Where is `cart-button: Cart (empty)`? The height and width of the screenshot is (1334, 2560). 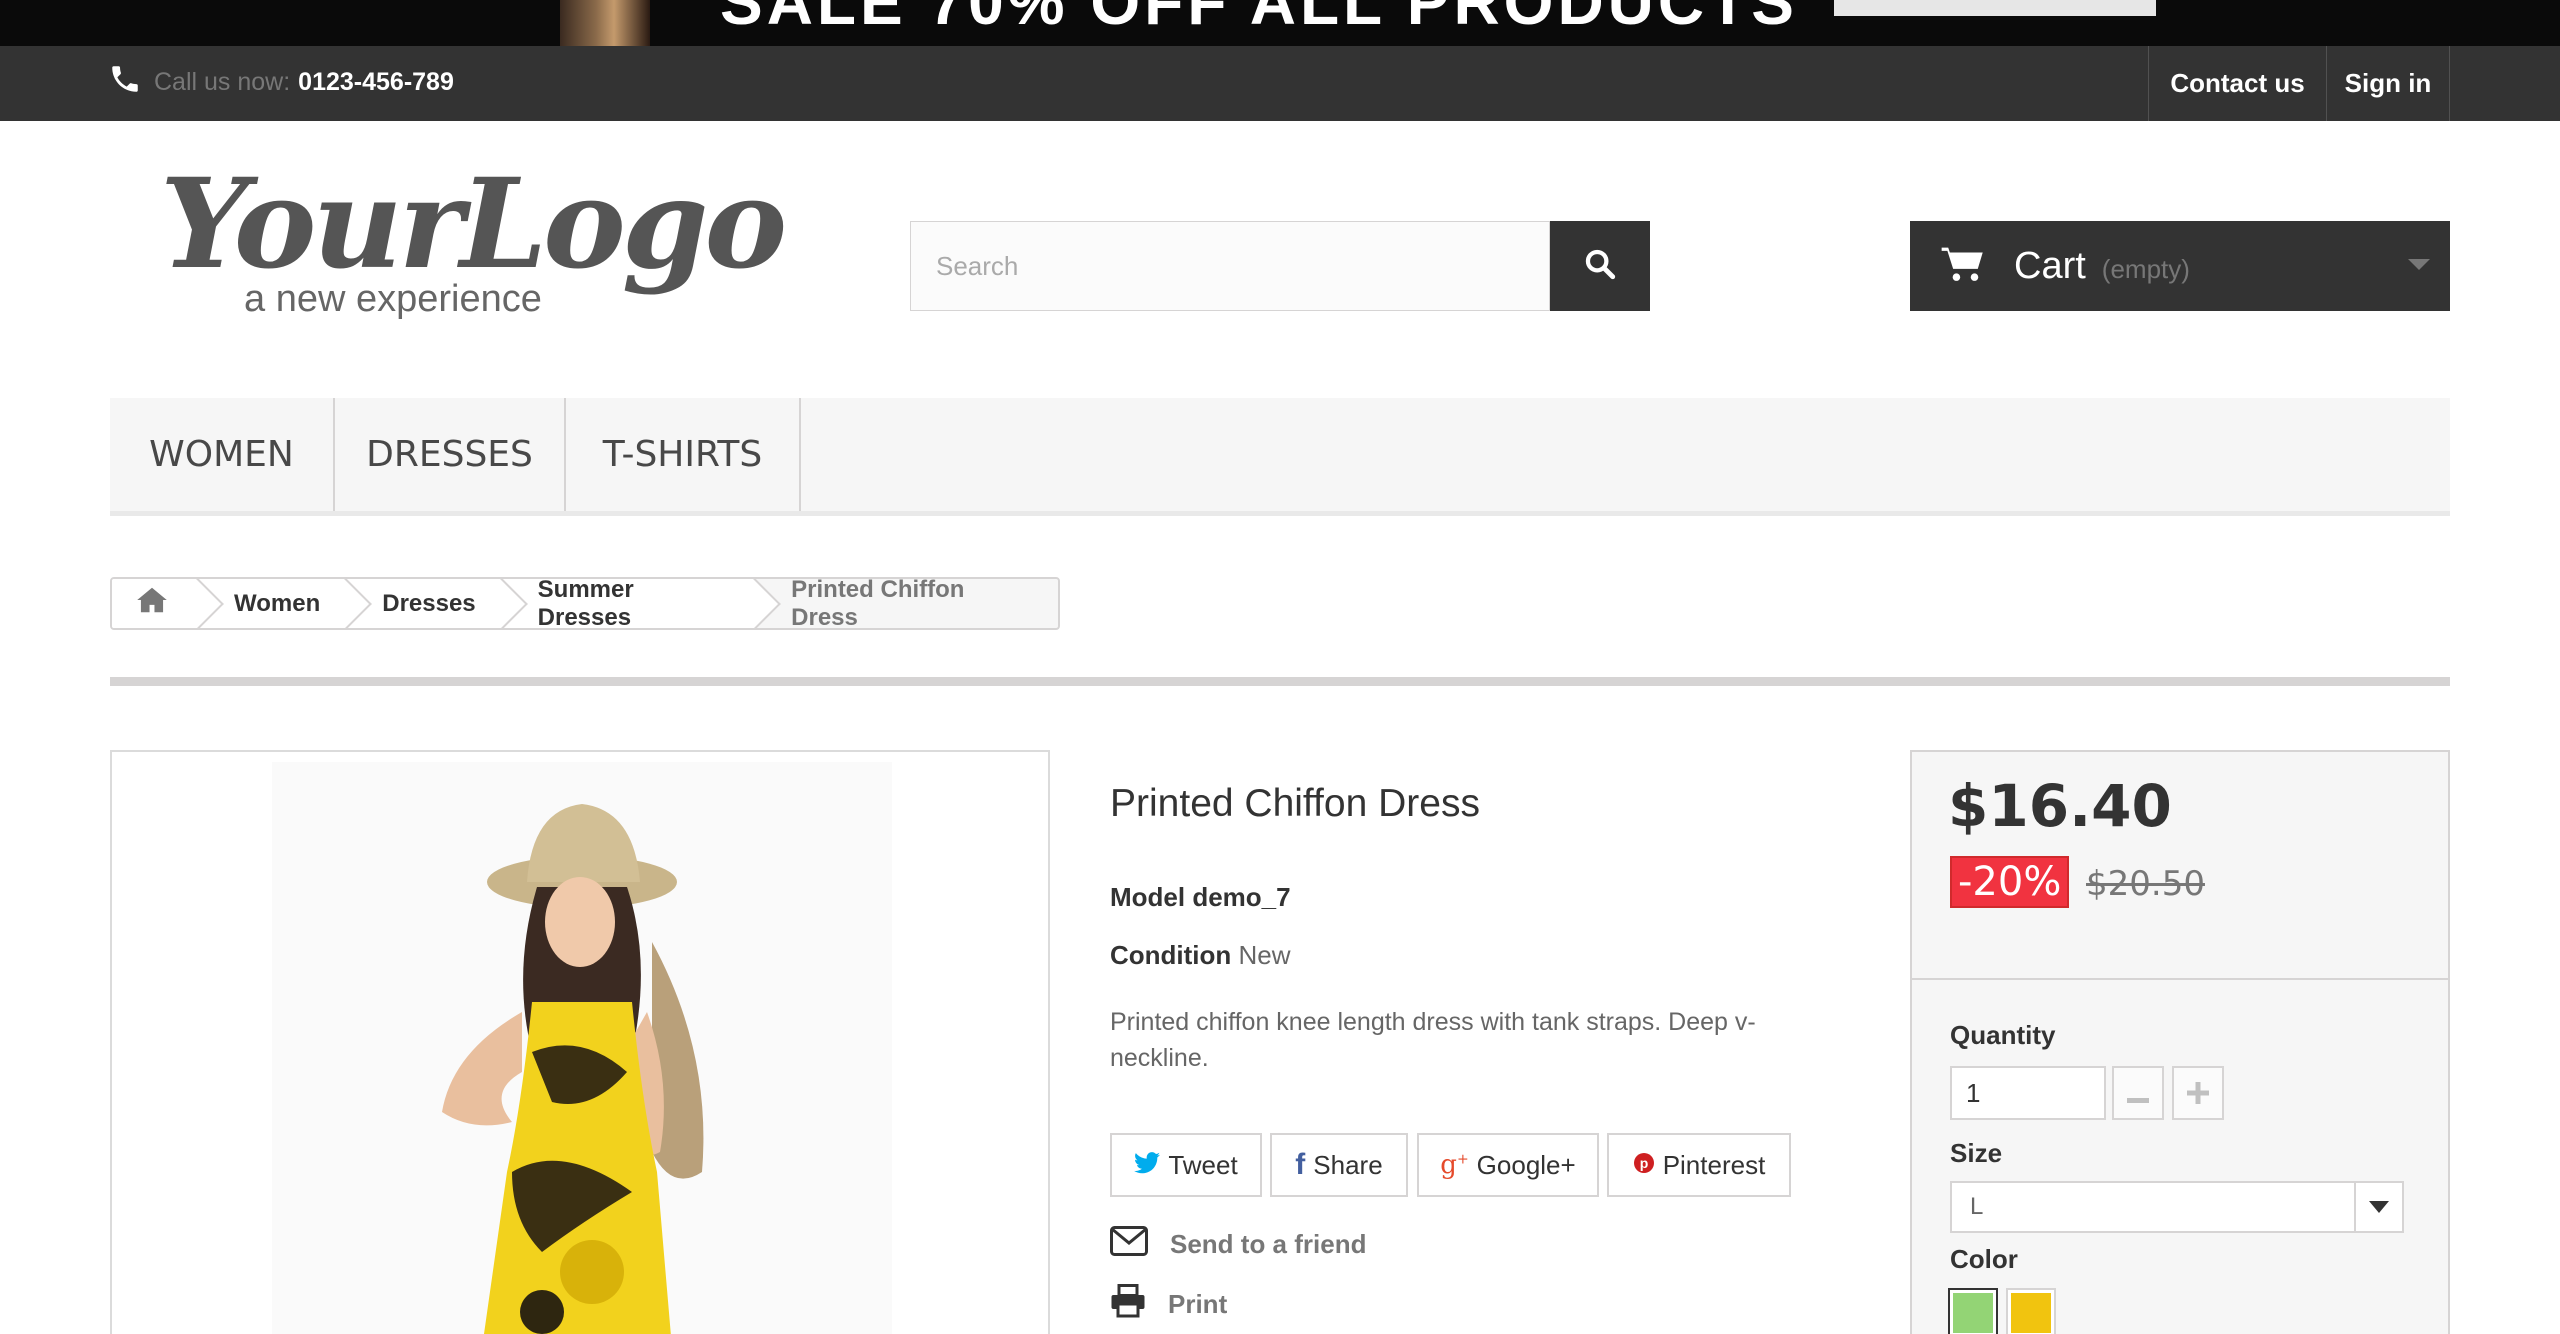
cart-button: Cart (empty) is located at coordinates (2180, 266).